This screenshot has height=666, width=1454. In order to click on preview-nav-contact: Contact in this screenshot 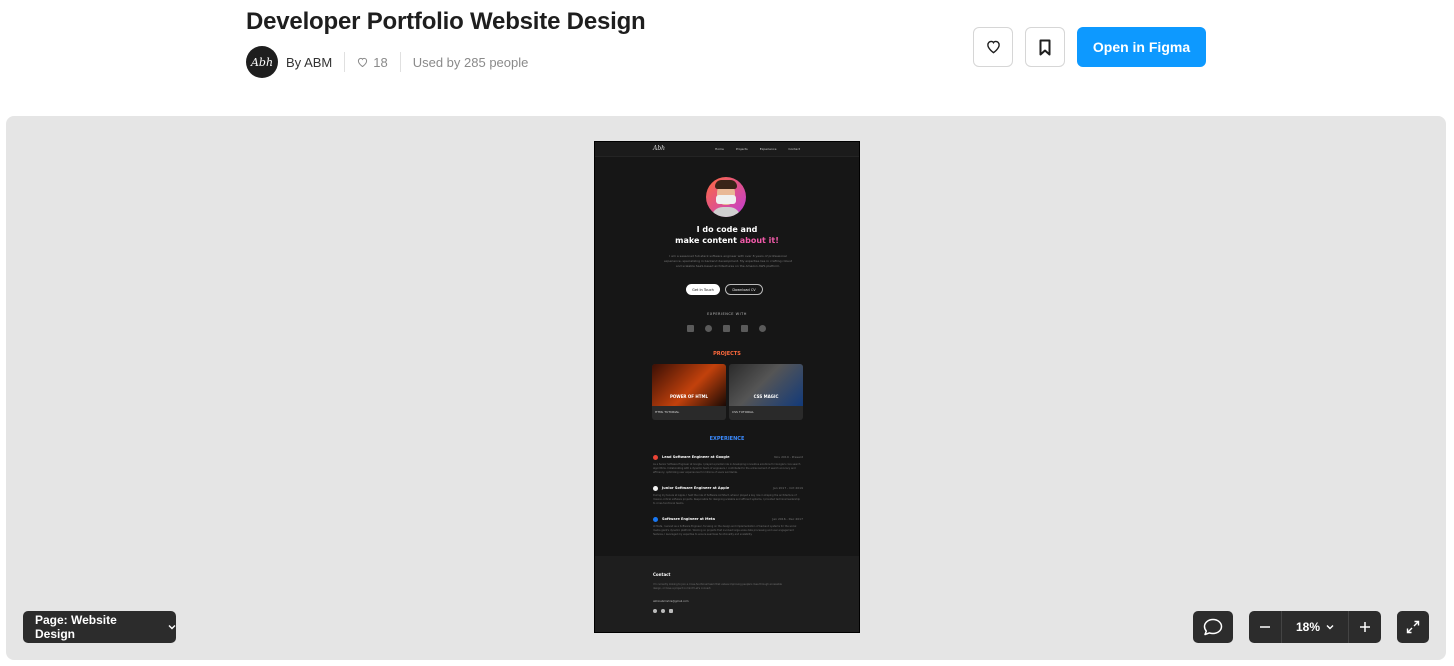, I will do `click(794, 149)`.